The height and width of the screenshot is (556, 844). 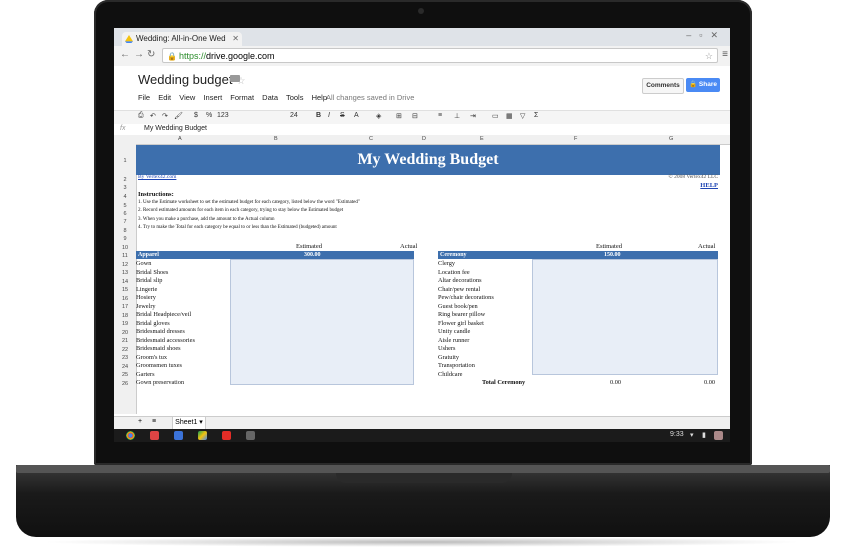 I want to click on bookmark-star-icon: ☆, so click(x=709, y=56).